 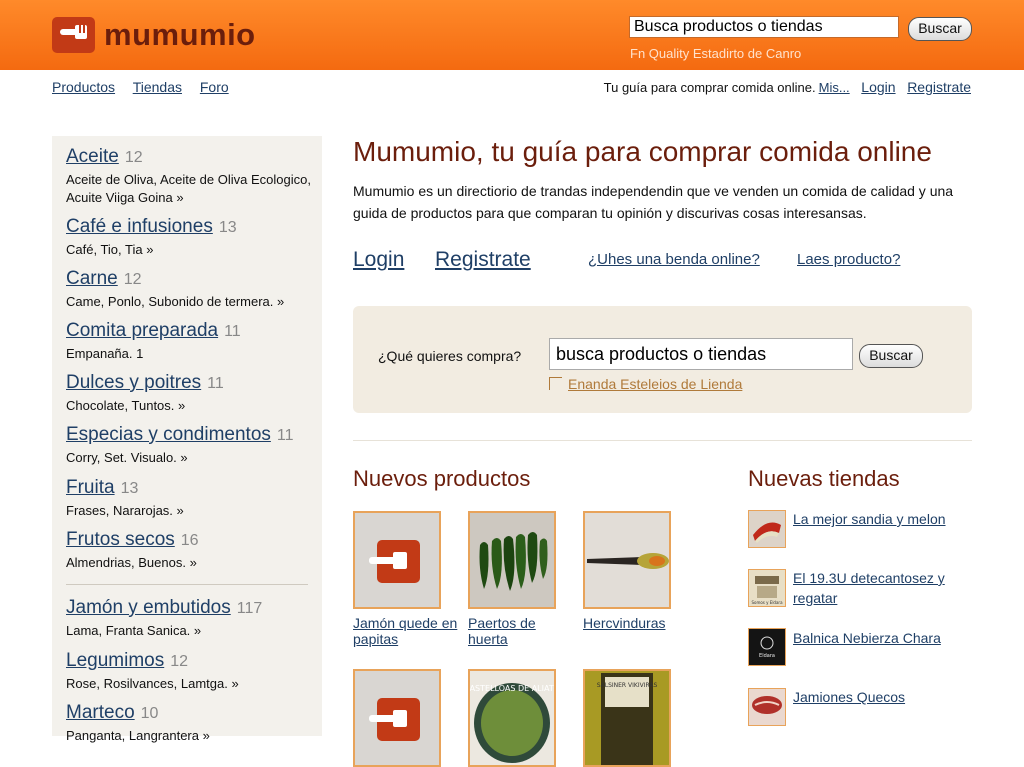 What do you see at coordinates (157, 87) in the screenshot?
I see `nav-tiendas: Tiendas` at bounding box center [157, 87].